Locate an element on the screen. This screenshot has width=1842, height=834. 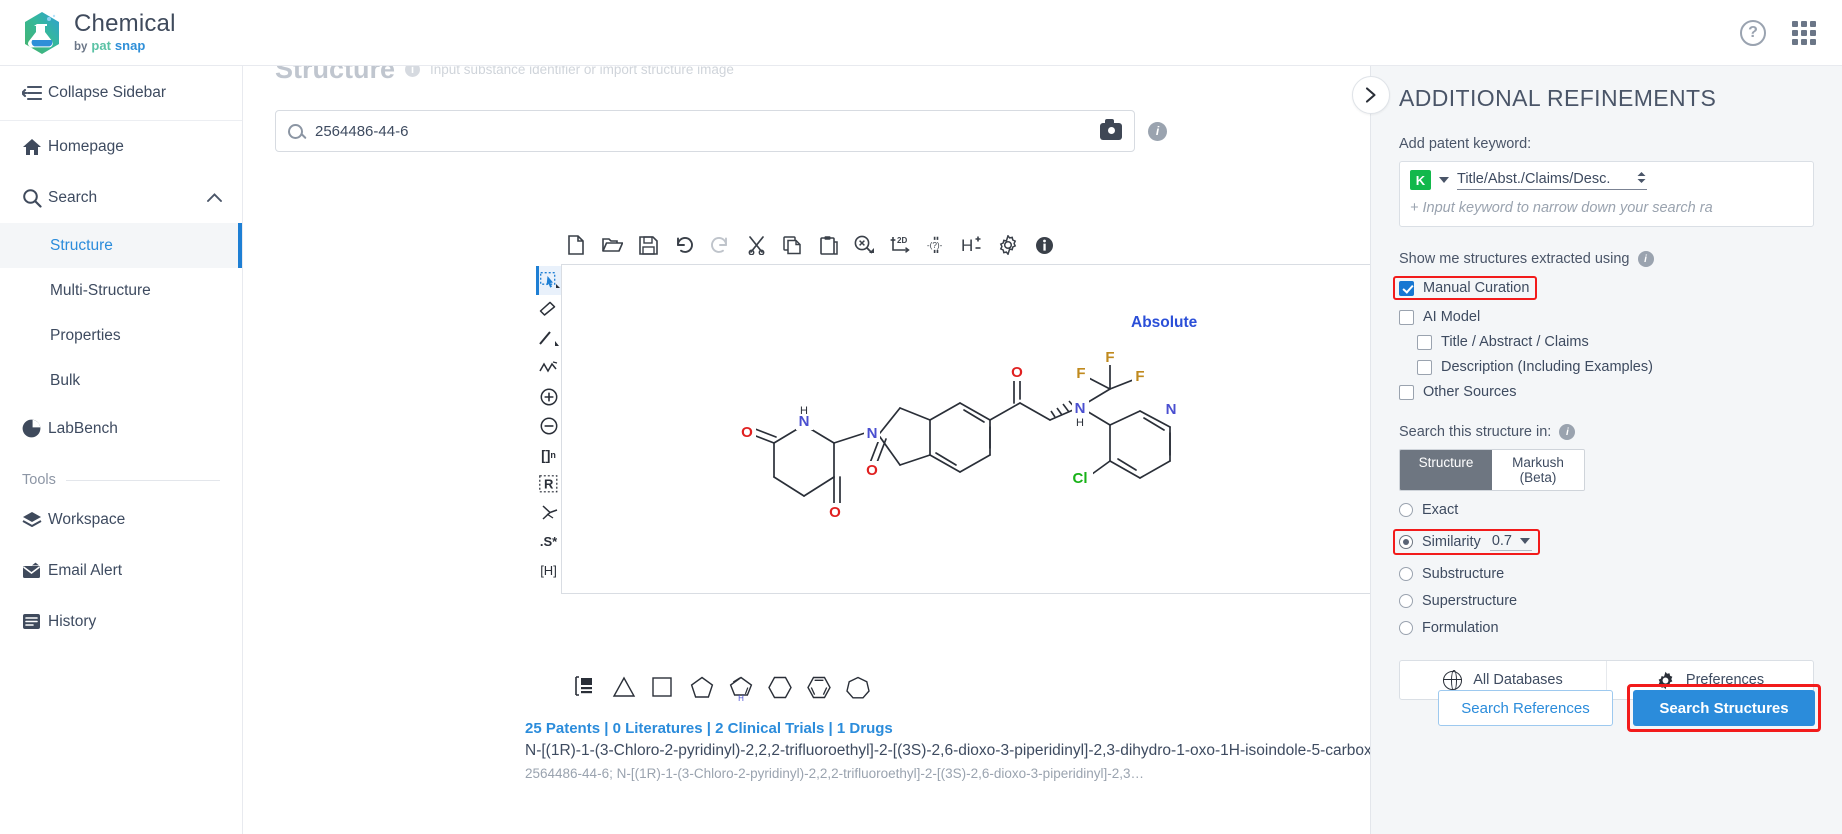
info-icon is located at coordinates (1044, 245).